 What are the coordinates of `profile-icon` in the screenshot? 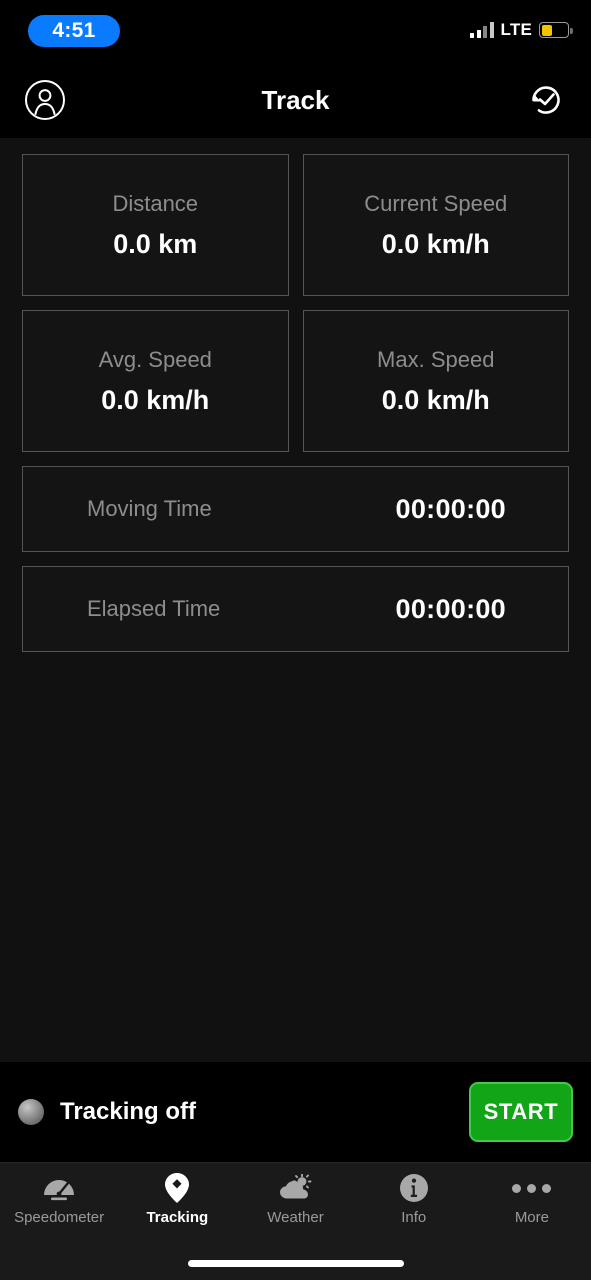 It's located at (45, 100).